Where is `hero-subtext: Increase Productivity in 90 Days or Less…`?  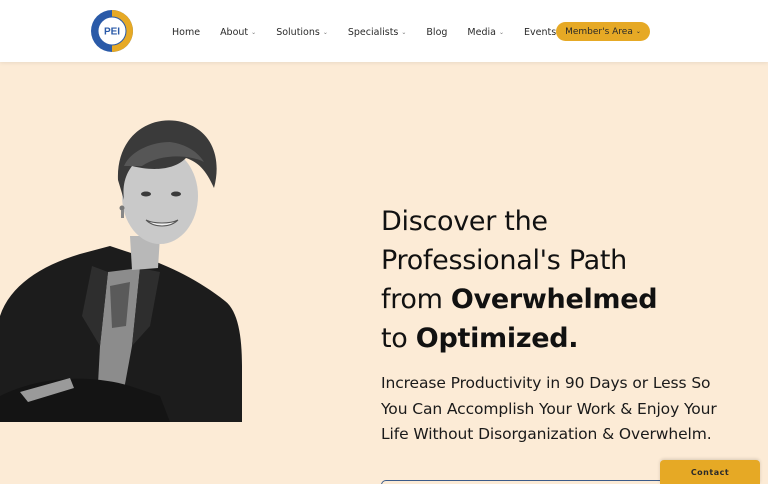 hero-subtext: Increase Productivity in 90 Days or Less… is located at coordinates (549, 408).